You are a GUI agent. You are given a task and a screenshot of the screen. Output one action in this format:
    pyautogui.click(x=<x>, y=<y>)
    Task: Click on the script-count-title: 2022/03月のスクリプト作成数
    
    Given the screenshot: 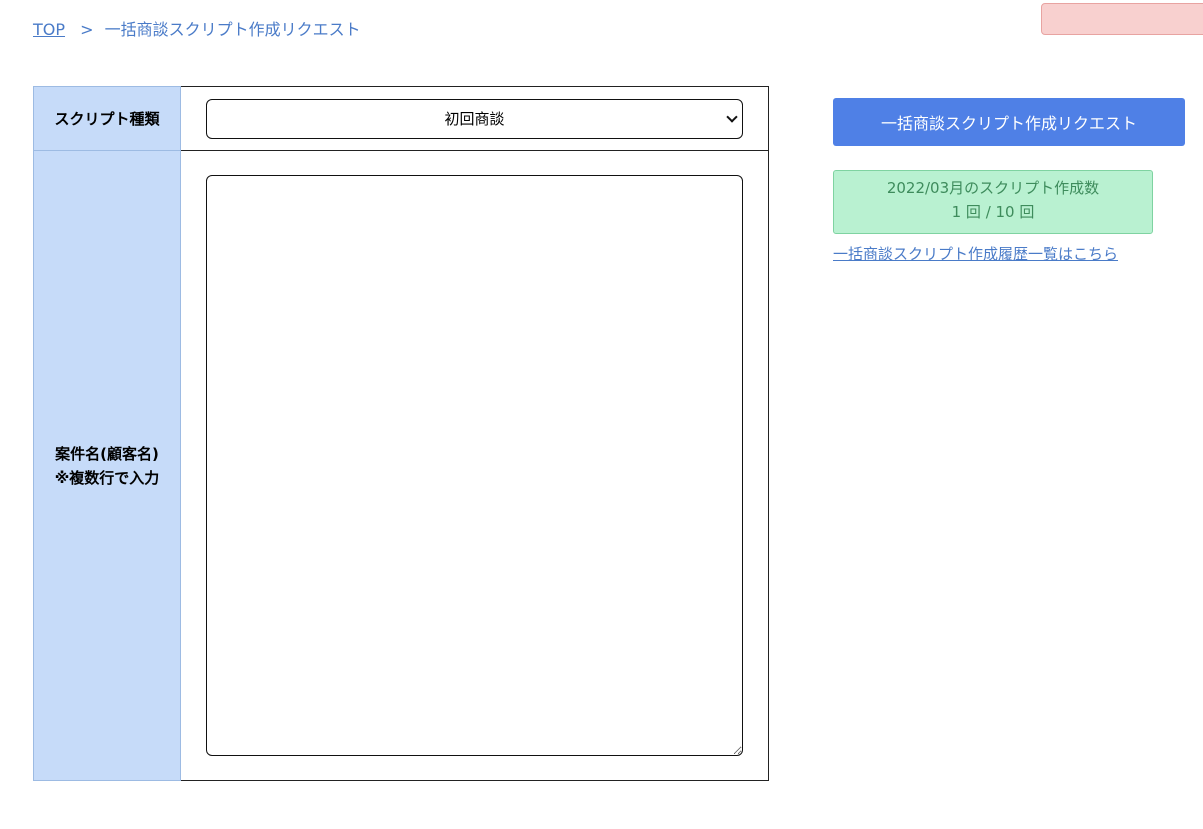 What is the action you would take?
    pyautogui.click(x=993, y=188)
    